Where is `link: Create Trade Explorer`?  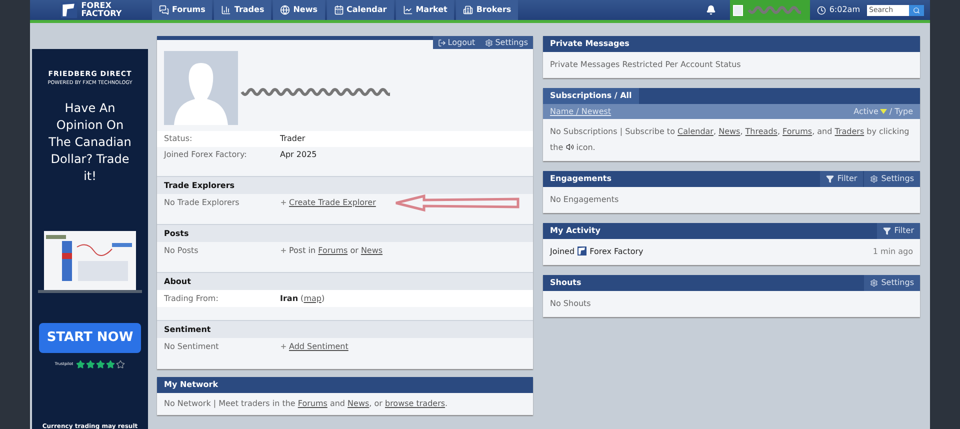 link: Create Trade Explorer is located at coordinates (332, 202).